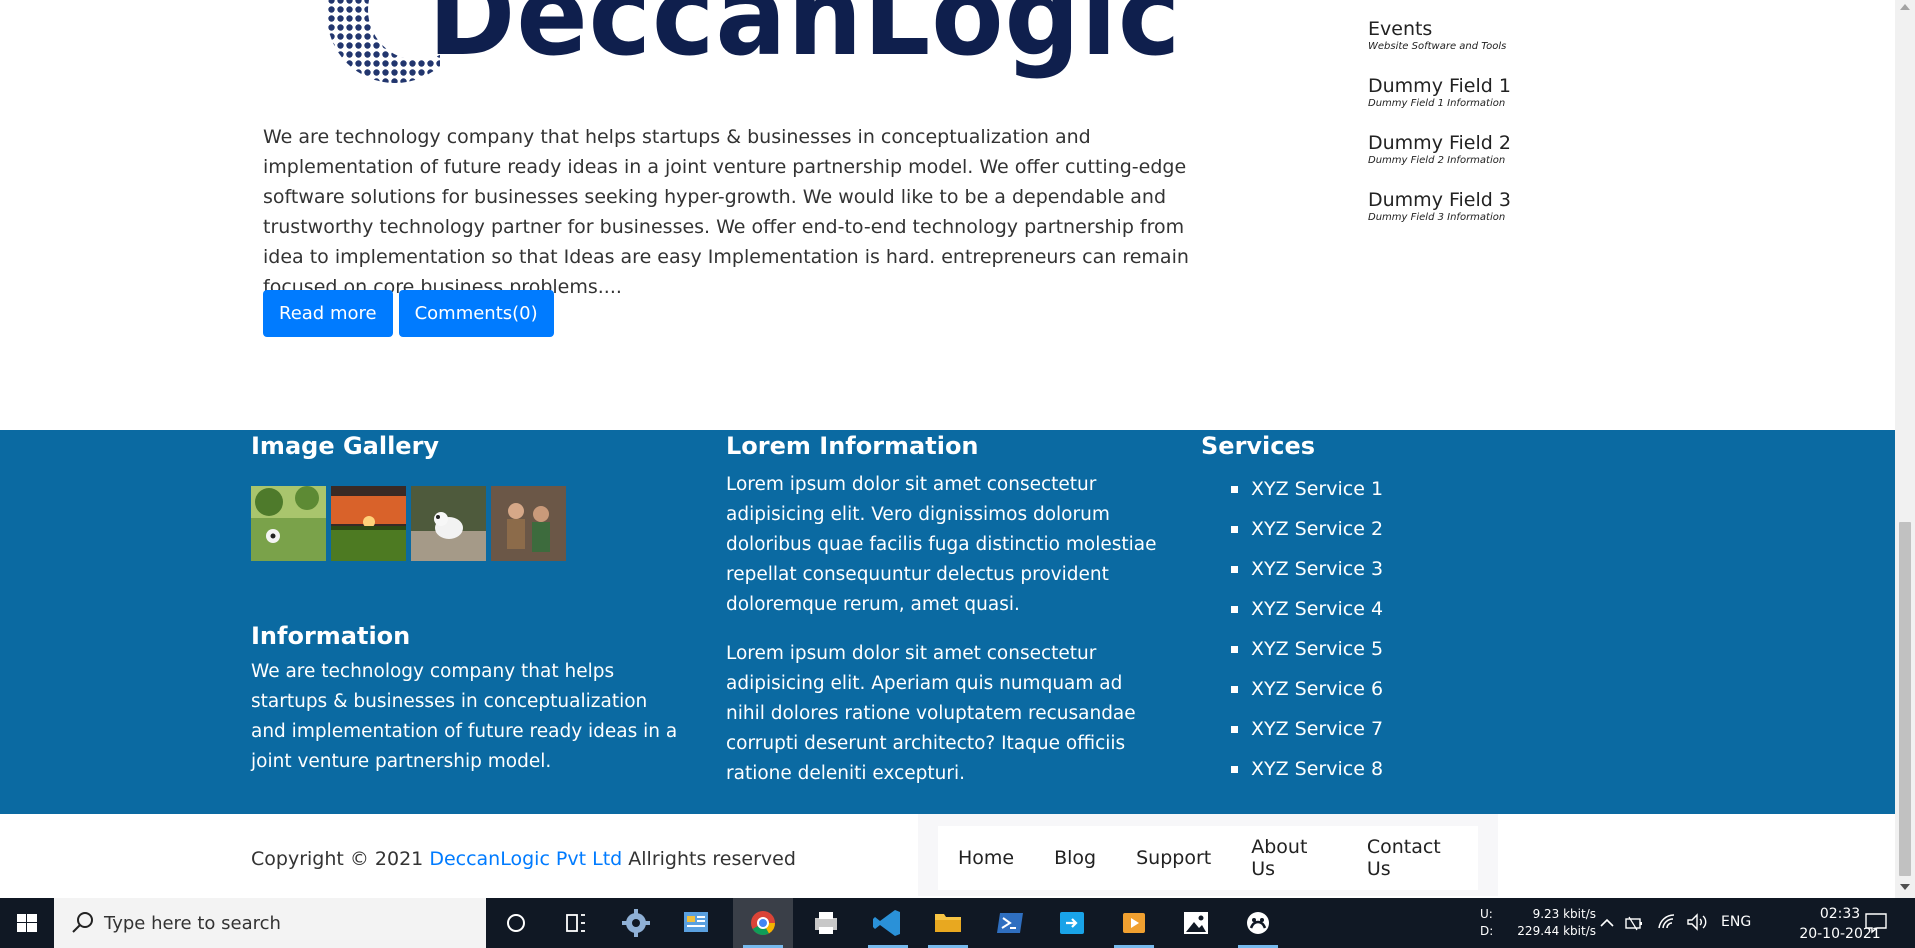 This screenshot has height=948, width=1915. I want to click on net-labels: U: D:, so click(1490, 923).